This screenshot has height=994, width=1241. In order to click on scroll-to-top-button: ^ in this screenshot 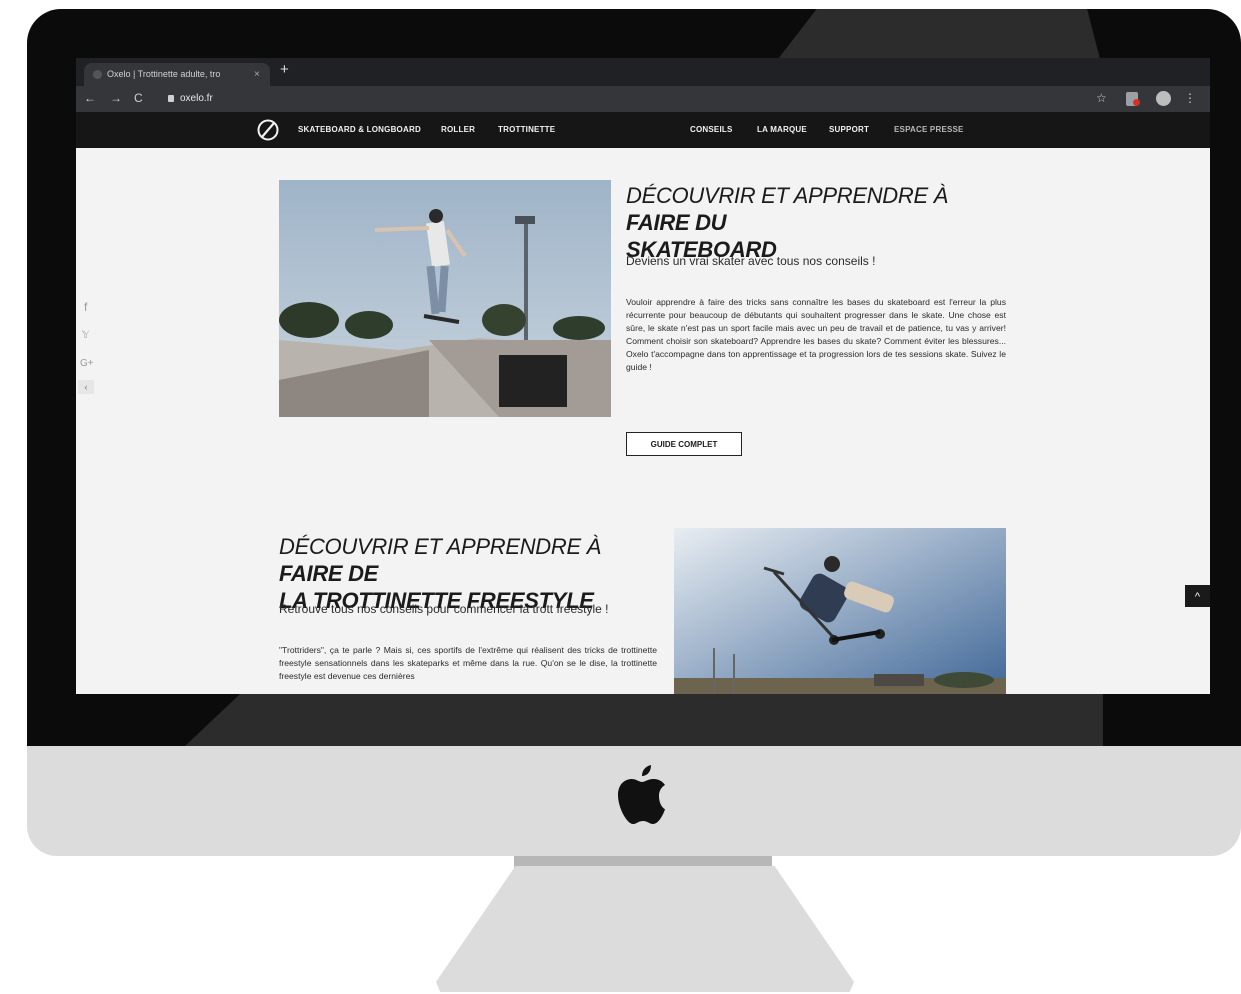, I will do `click(1197, 596)`.